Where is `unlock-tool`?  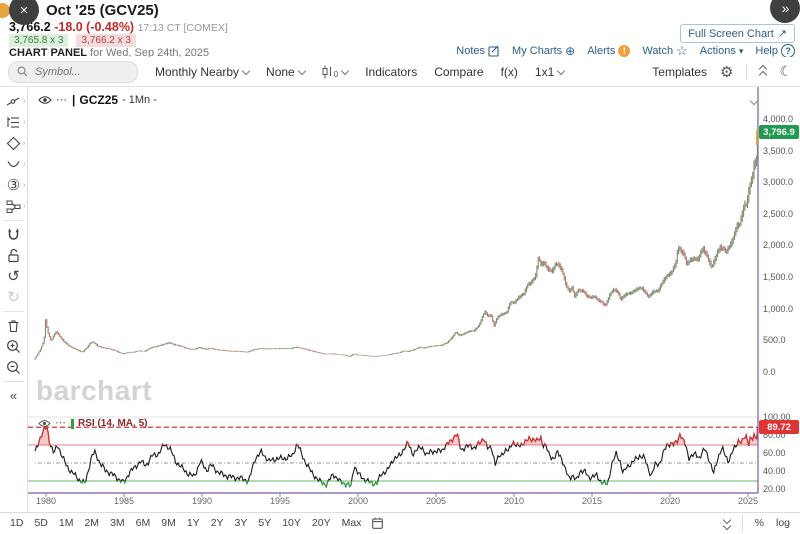 unlock-tool is located at coordinates (14, 255).